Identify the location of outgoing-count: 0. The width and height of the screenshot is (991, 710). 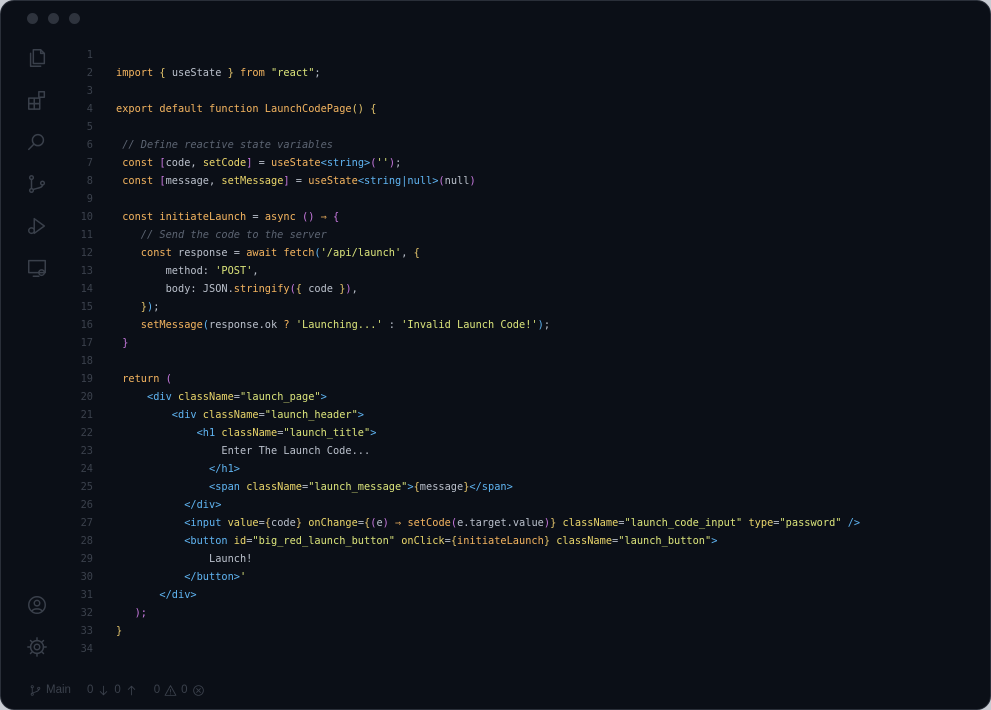
(117, 690).